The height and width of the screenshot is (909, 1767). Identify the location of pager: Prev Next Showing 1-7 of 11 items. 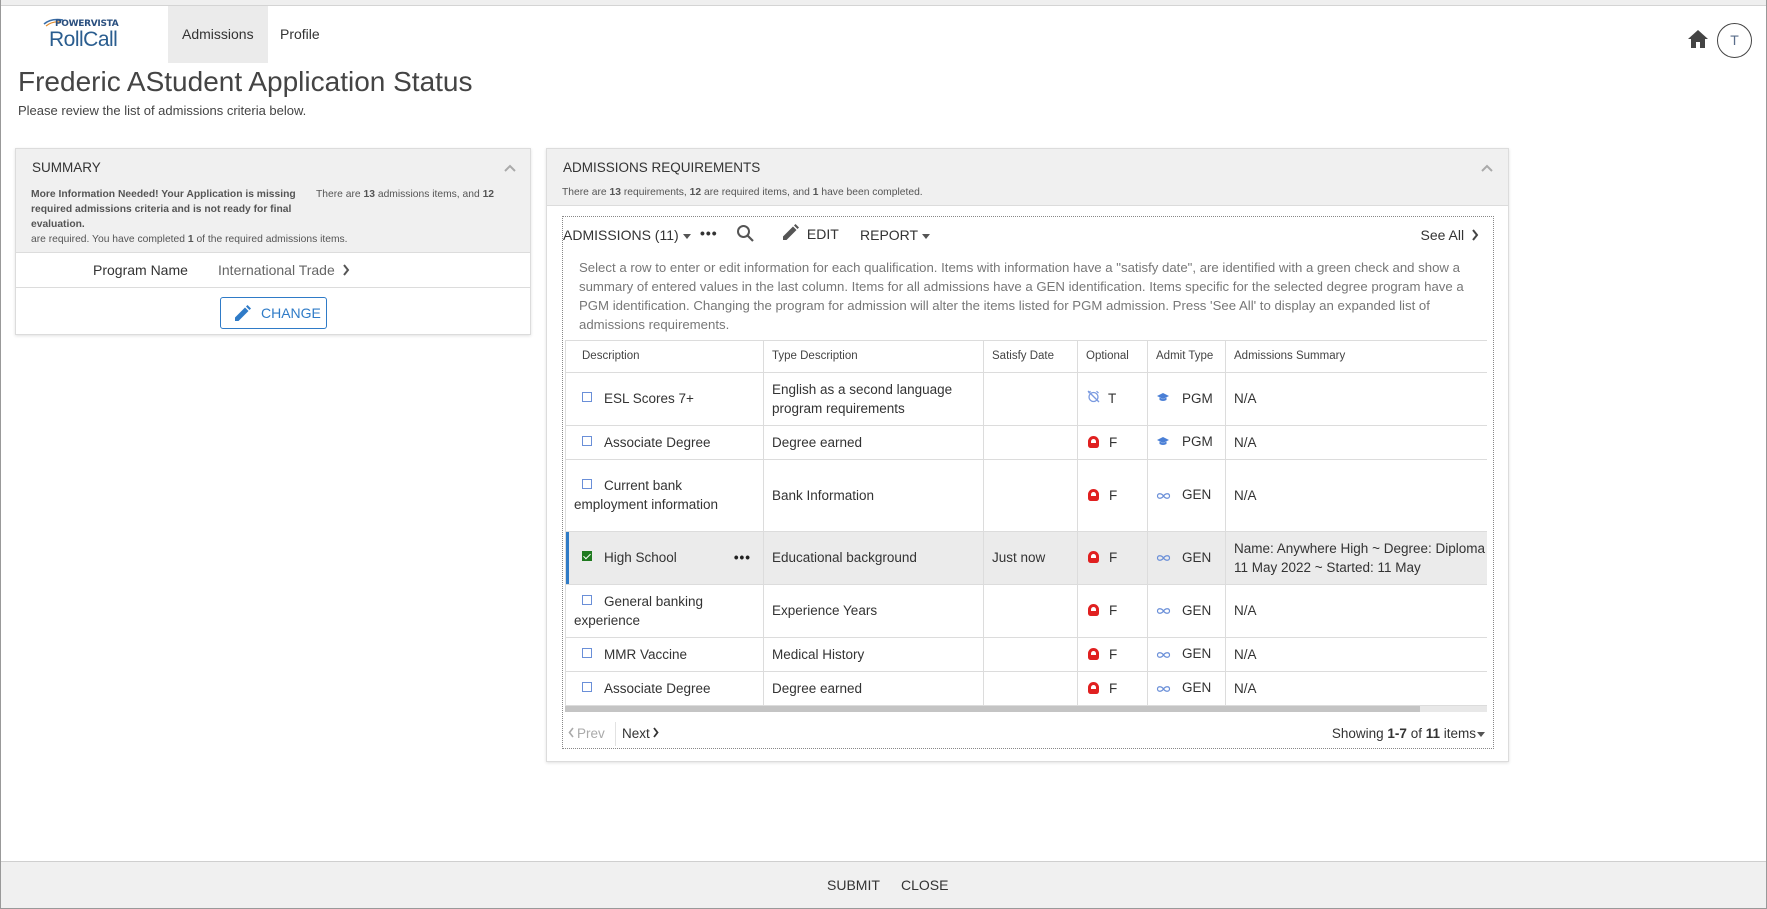
(1028, 734).